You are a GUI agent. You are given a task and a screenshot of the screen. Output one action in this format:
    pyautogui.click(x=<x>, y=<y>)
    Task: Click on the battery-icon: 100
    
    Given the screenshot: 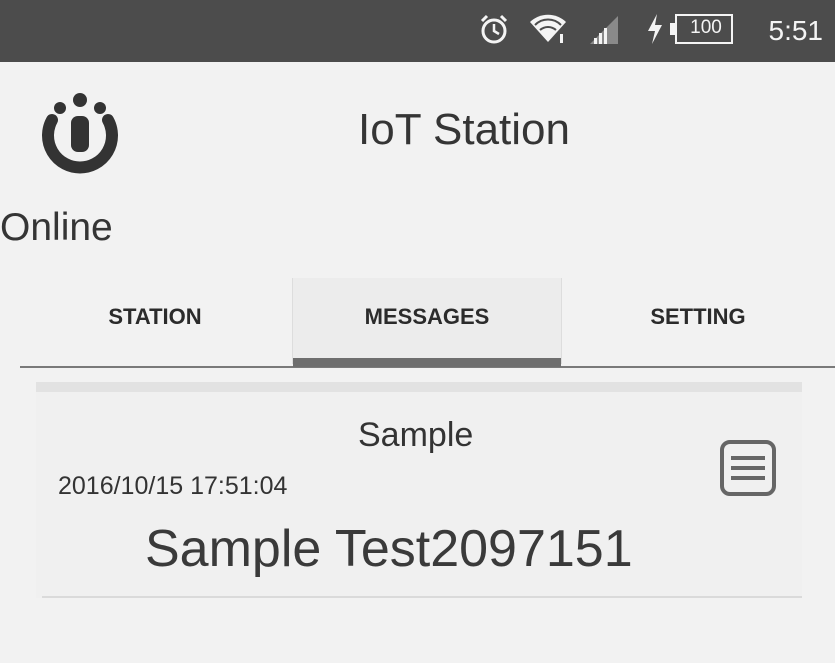 What is the action you would take?
    pyautogui.click(x=699, y=31)
    